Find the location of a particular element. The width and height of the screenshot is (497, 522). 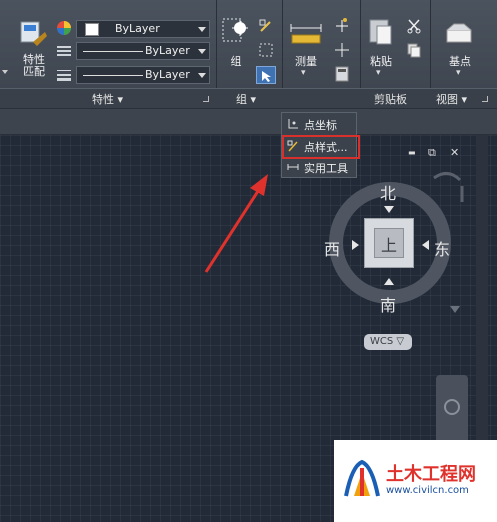

base-point-icon is located at coordinates (459, 33).